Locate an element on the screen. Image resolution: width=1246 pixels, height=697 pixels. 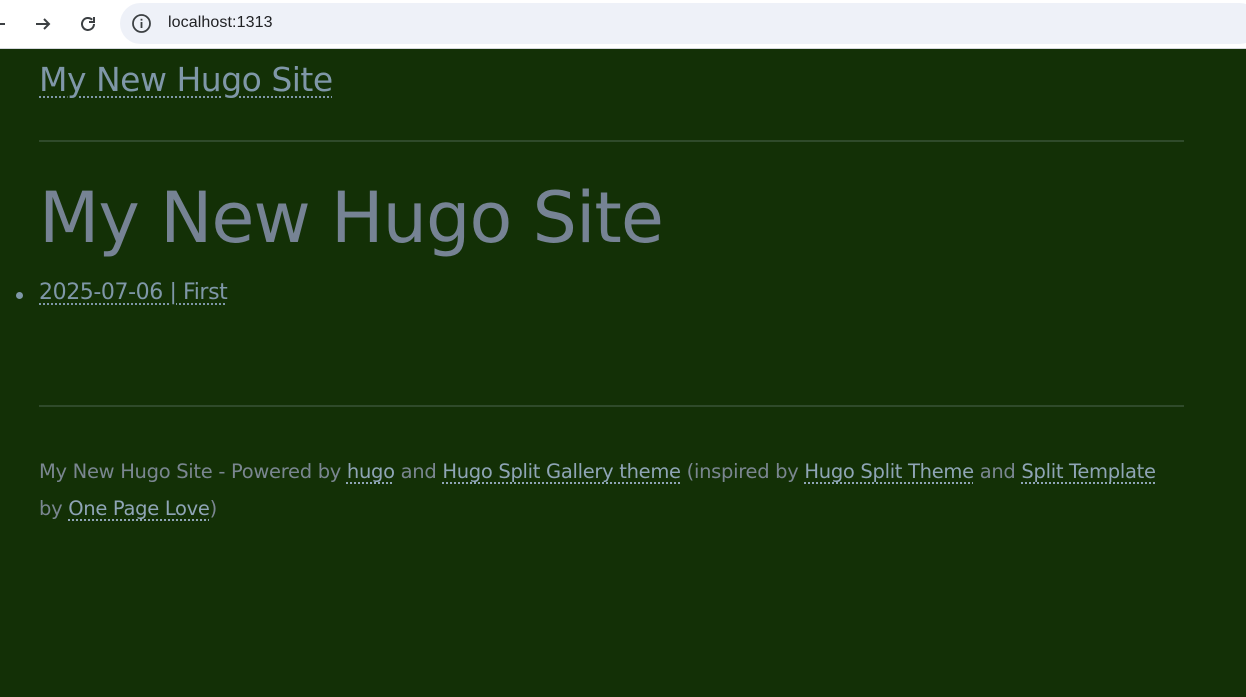
footer-inspired-by: (inspired by is located at coordinates (742, 471).